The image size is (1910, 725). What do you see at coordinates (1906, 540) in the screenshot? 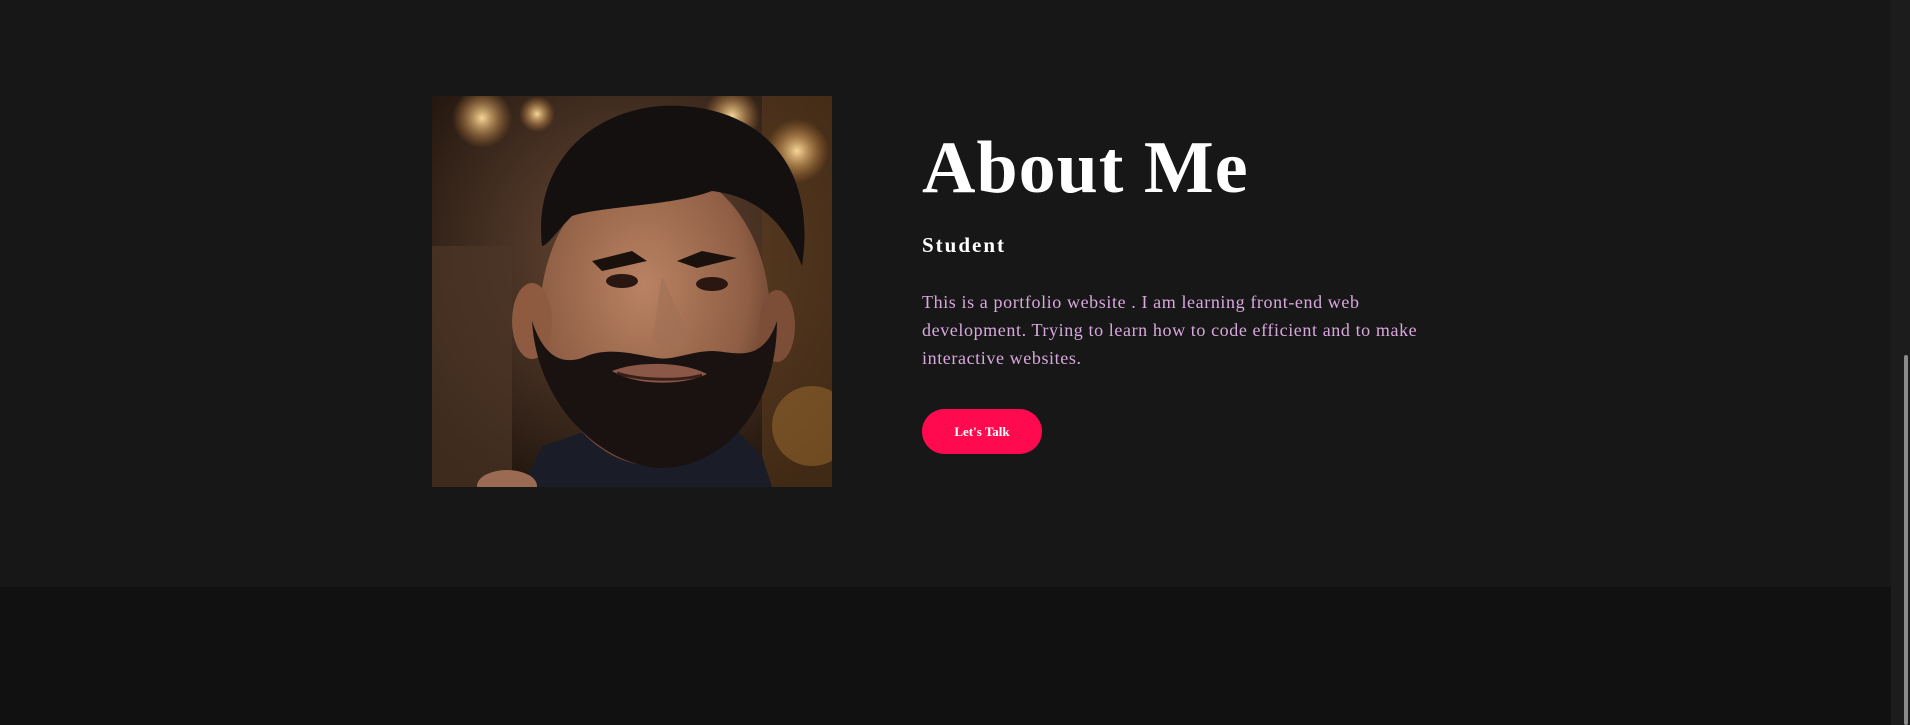
I see `scrollbar-thumb` at bounding box center [1906, 540].